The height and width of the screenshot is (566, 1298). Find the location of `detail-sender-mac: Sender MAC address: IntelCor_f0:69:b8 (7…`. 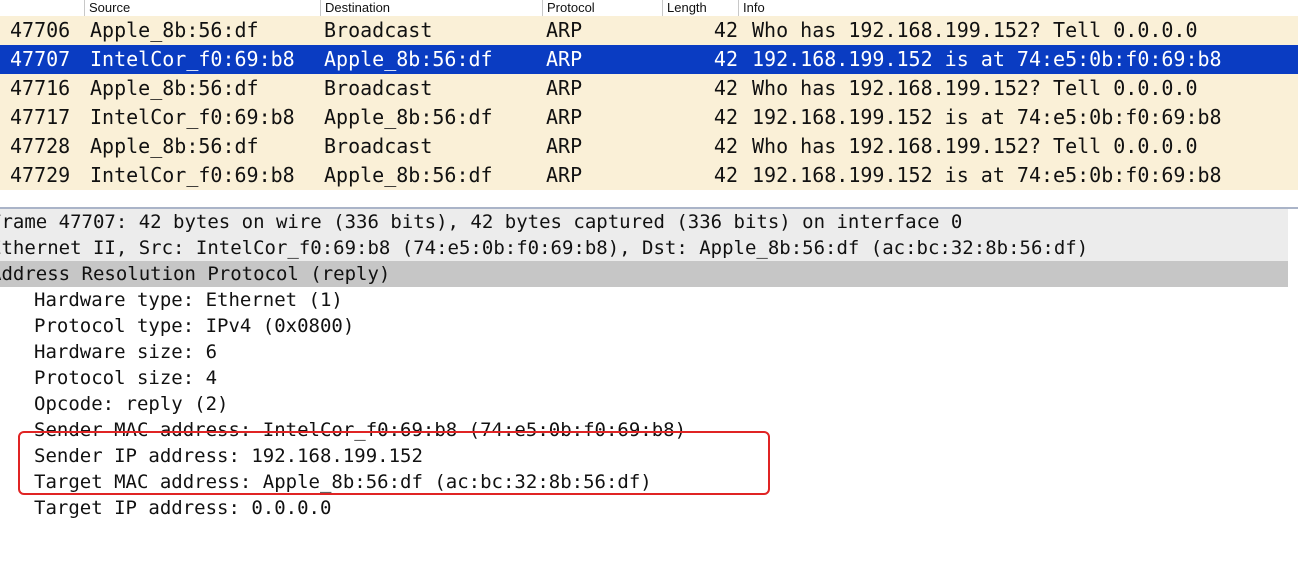

detail-sender-mac: Sender MAC address: IntelCor_f0:69:b8 (7… is located at coordinates (649, 430).